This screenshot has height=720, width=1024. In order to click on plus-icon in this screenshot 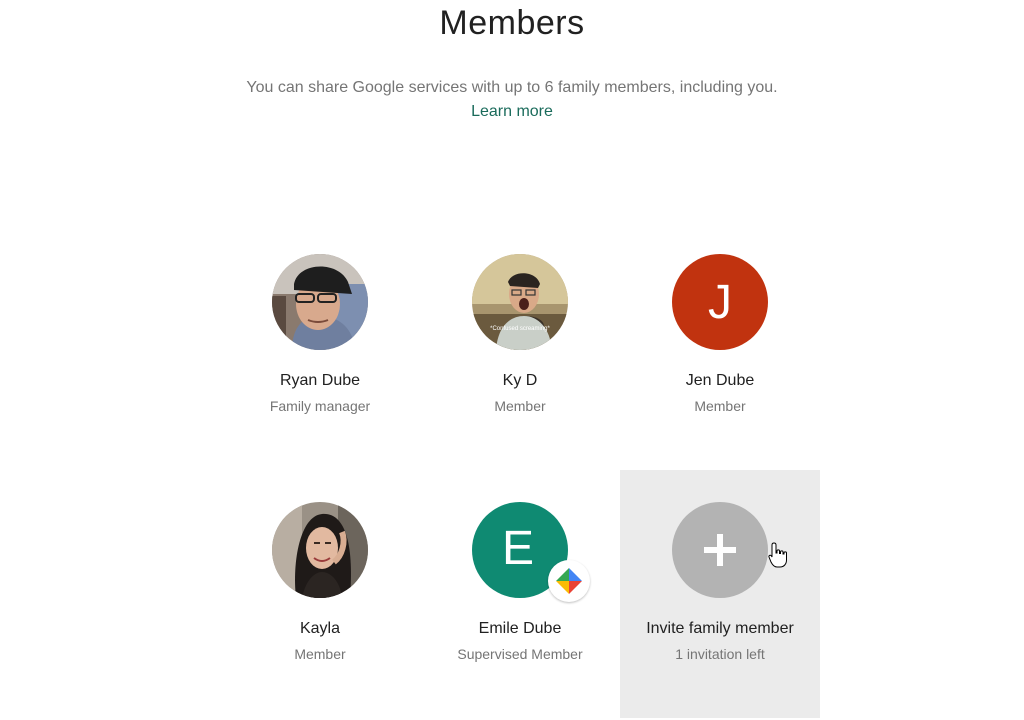, I will do `click(720, 550)`.